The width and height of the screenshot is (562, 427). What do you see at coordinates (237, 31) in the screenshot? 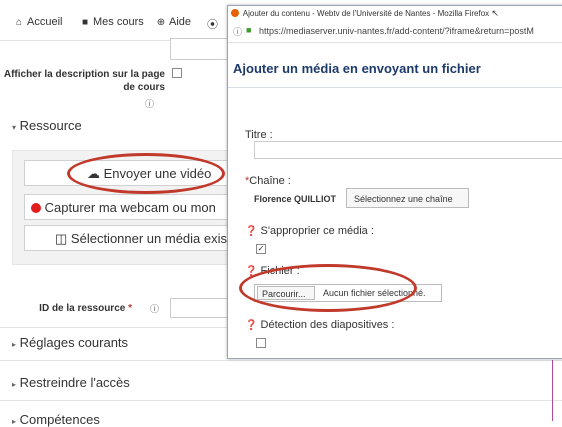
I see `info-icon: ⓘ` at bounding box center [237, 31].